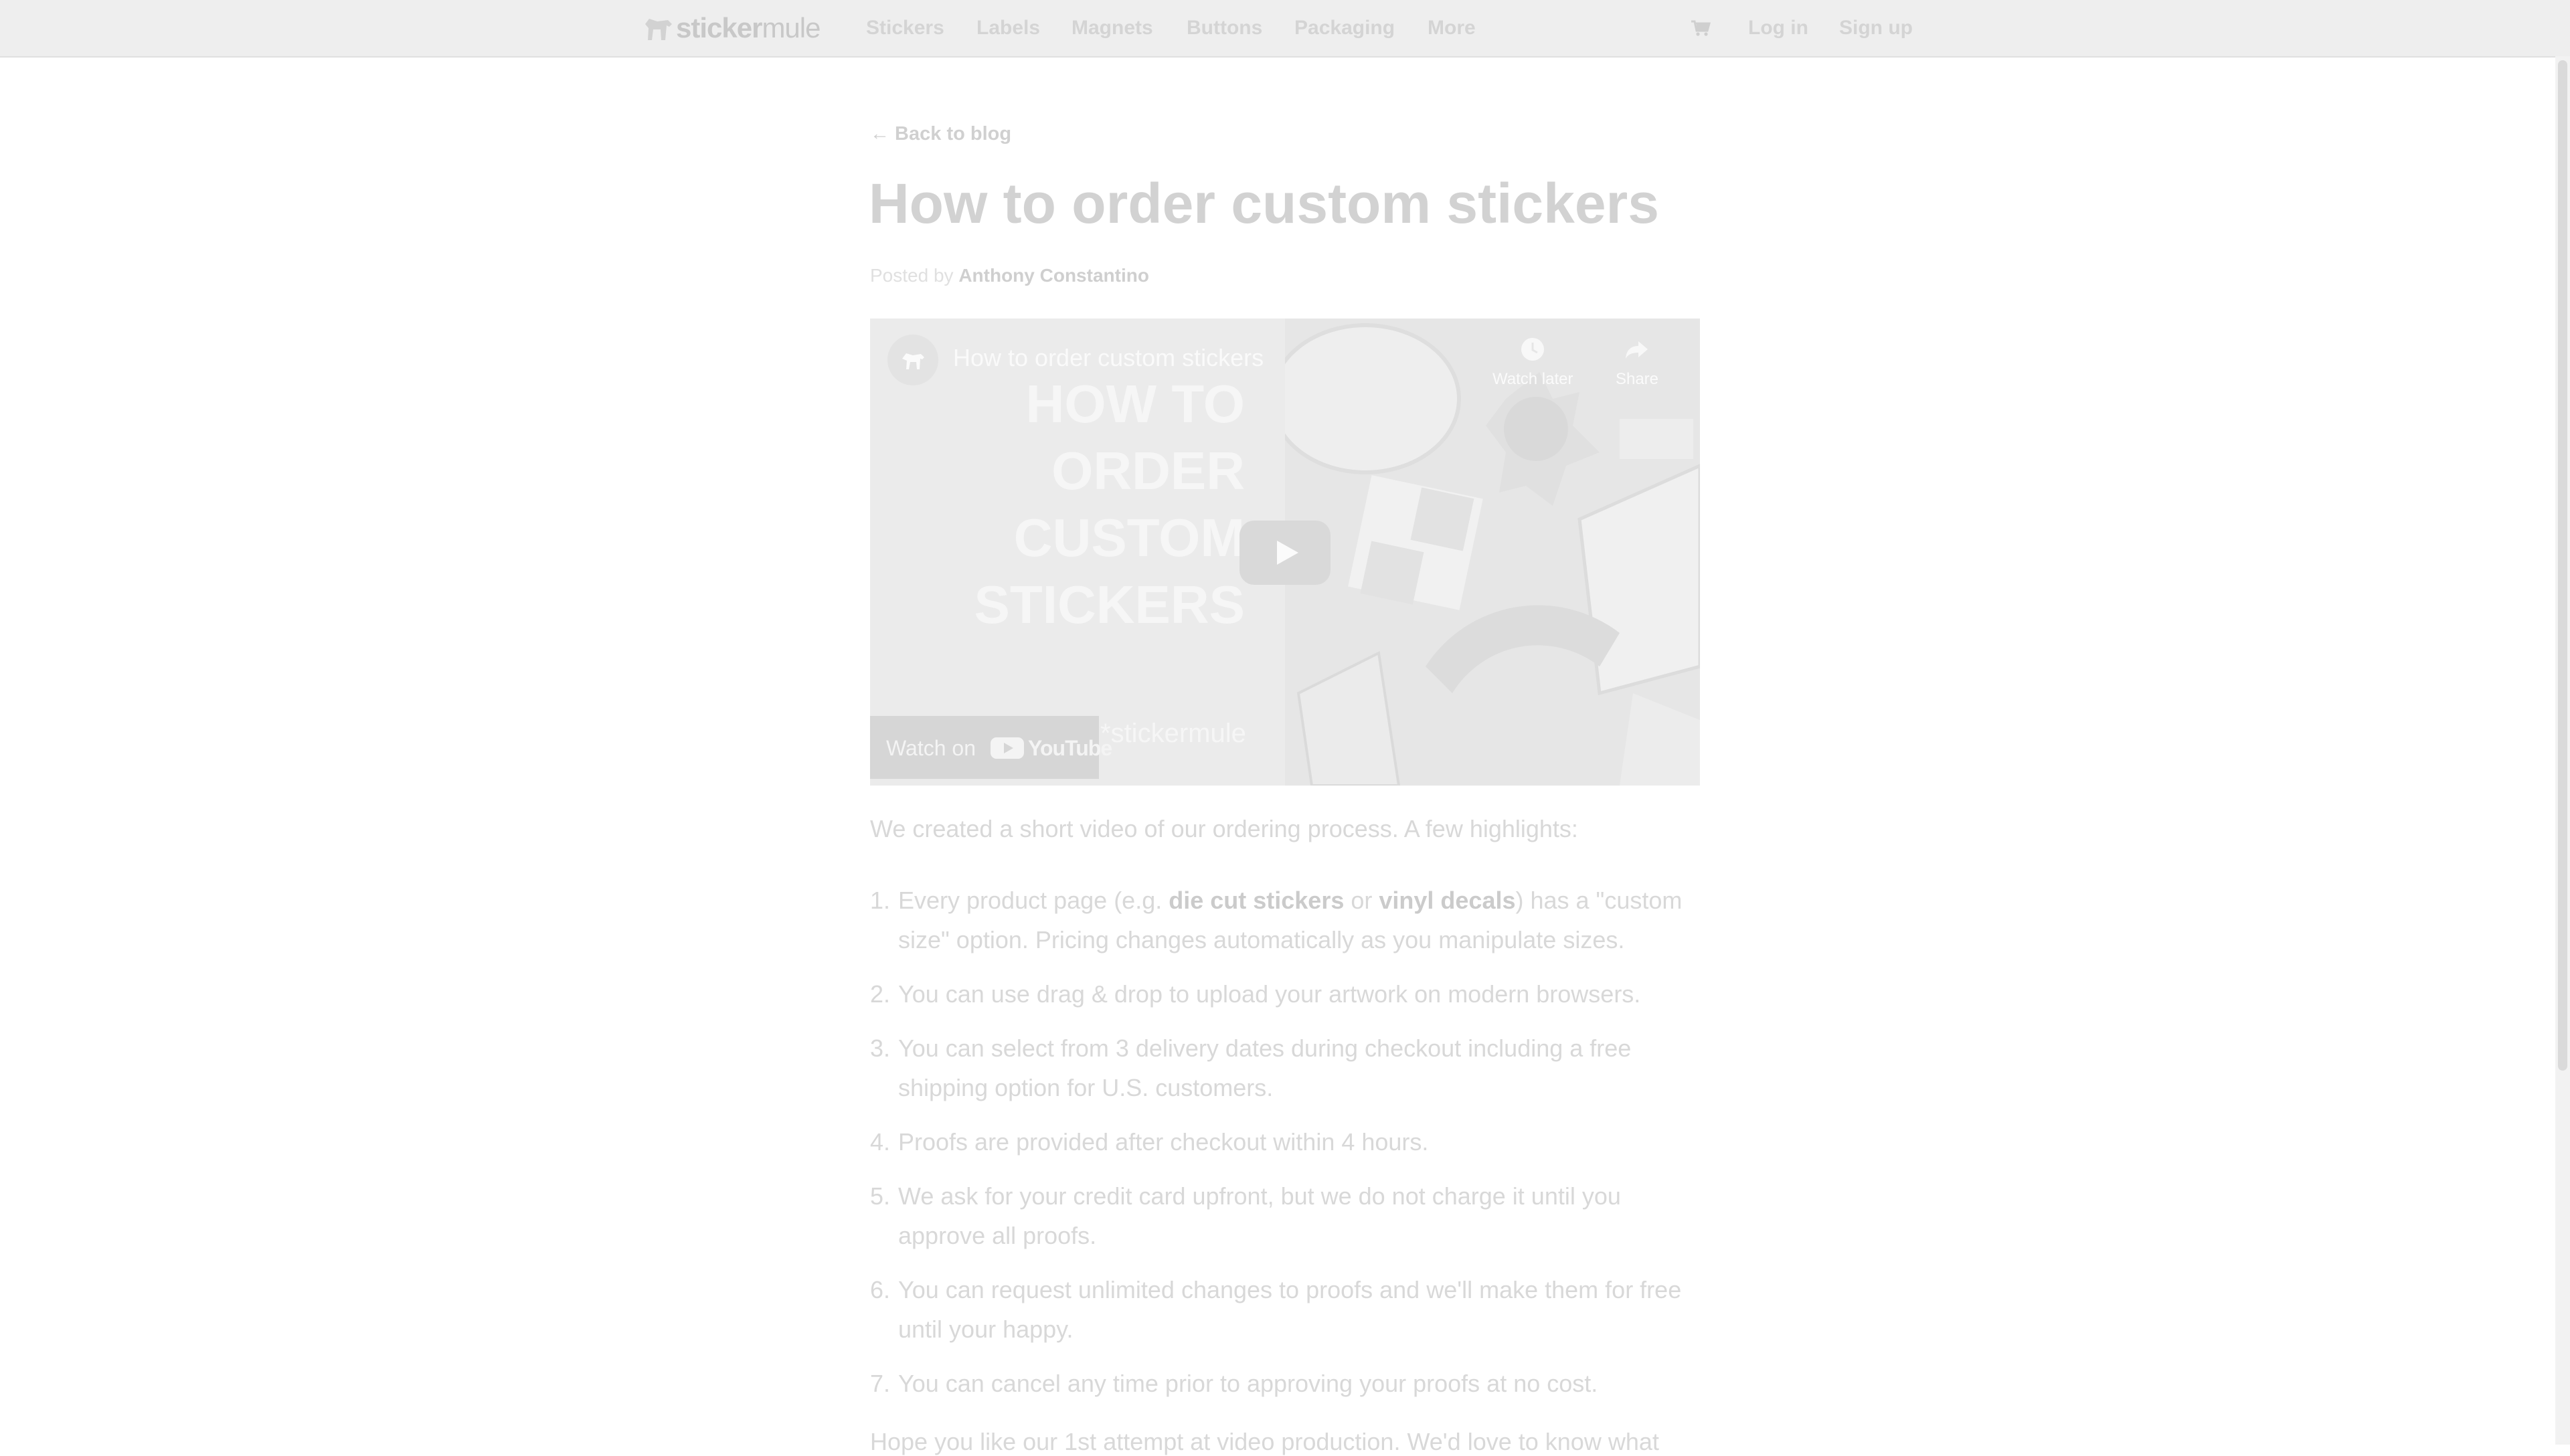 This screenshot has width=2570, height=1456. What do you see at coordinates (719, 27) in the screenshot?
I see `logo-text-sticker: sticker` at bounding box center [719, 27].